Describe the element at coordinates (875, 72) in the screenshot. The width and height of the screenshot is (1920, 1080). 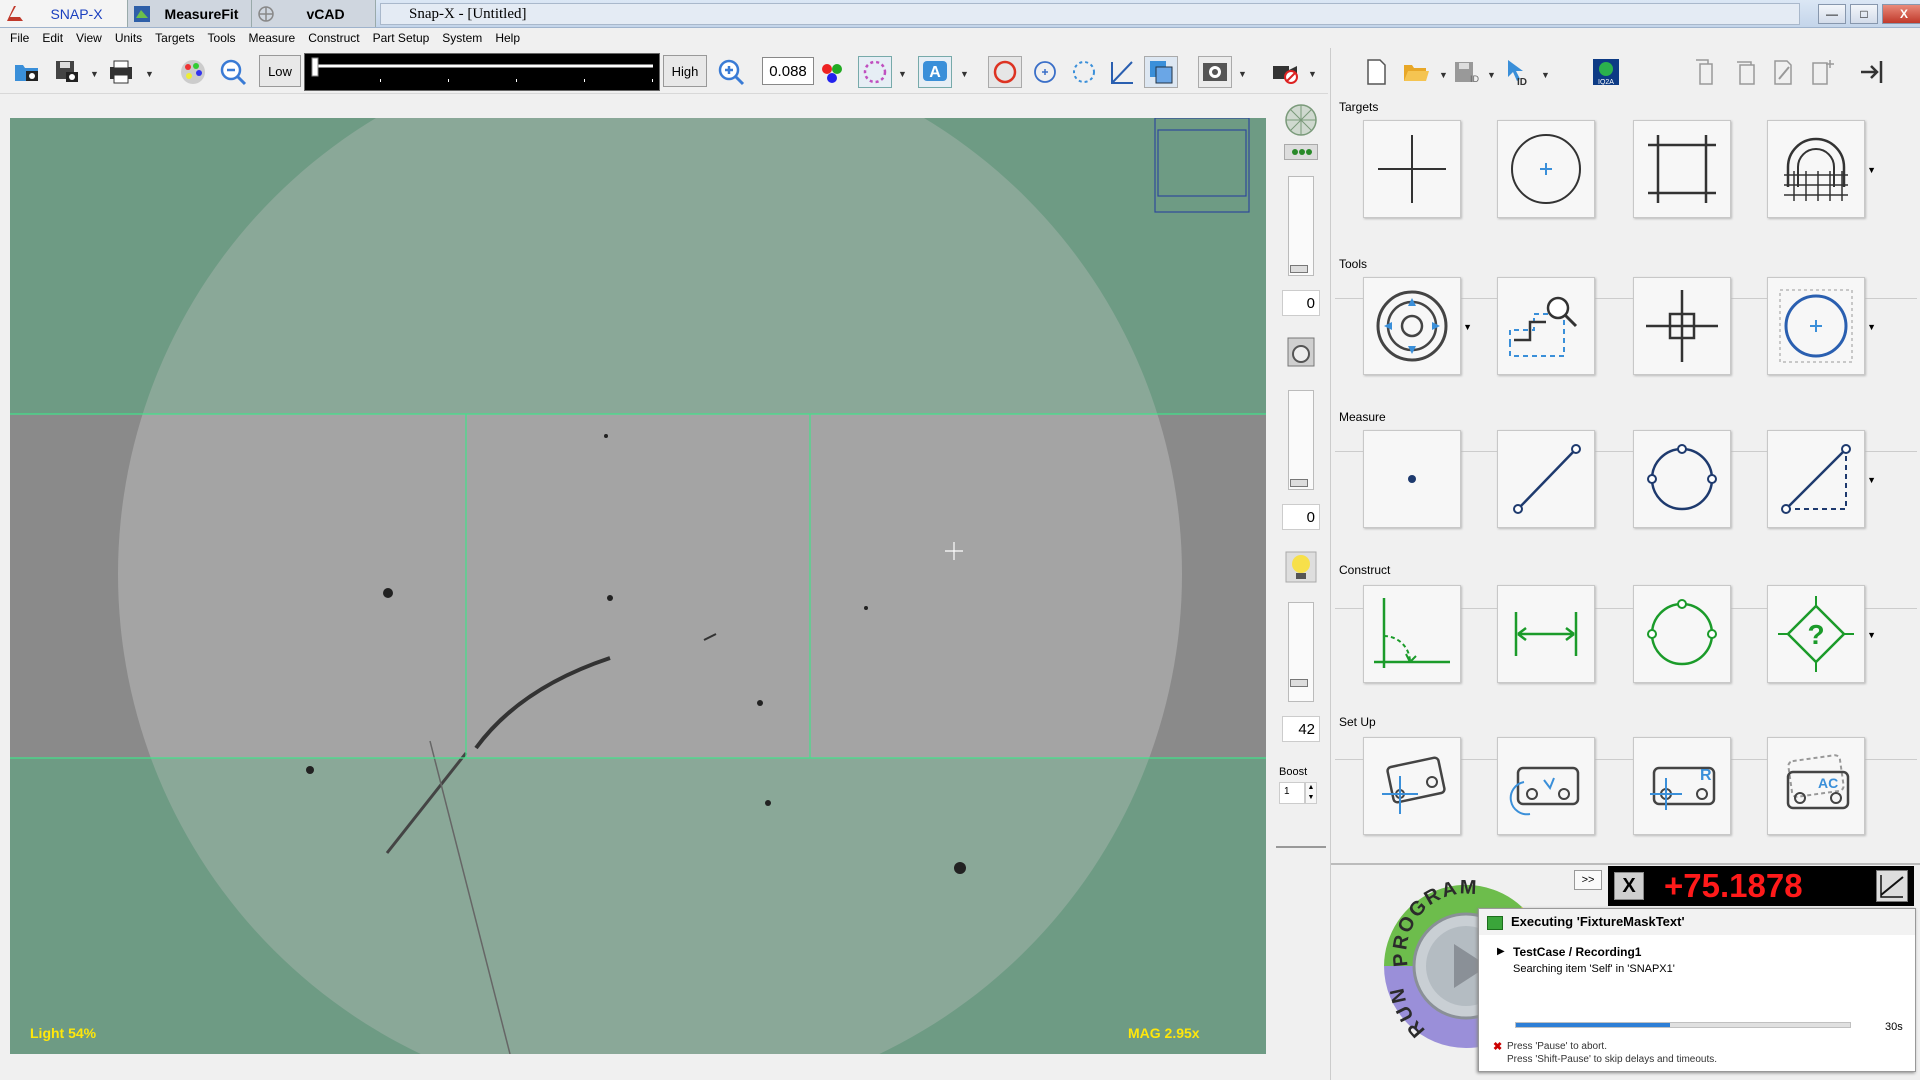
I see `edge-tool-button` at that location.